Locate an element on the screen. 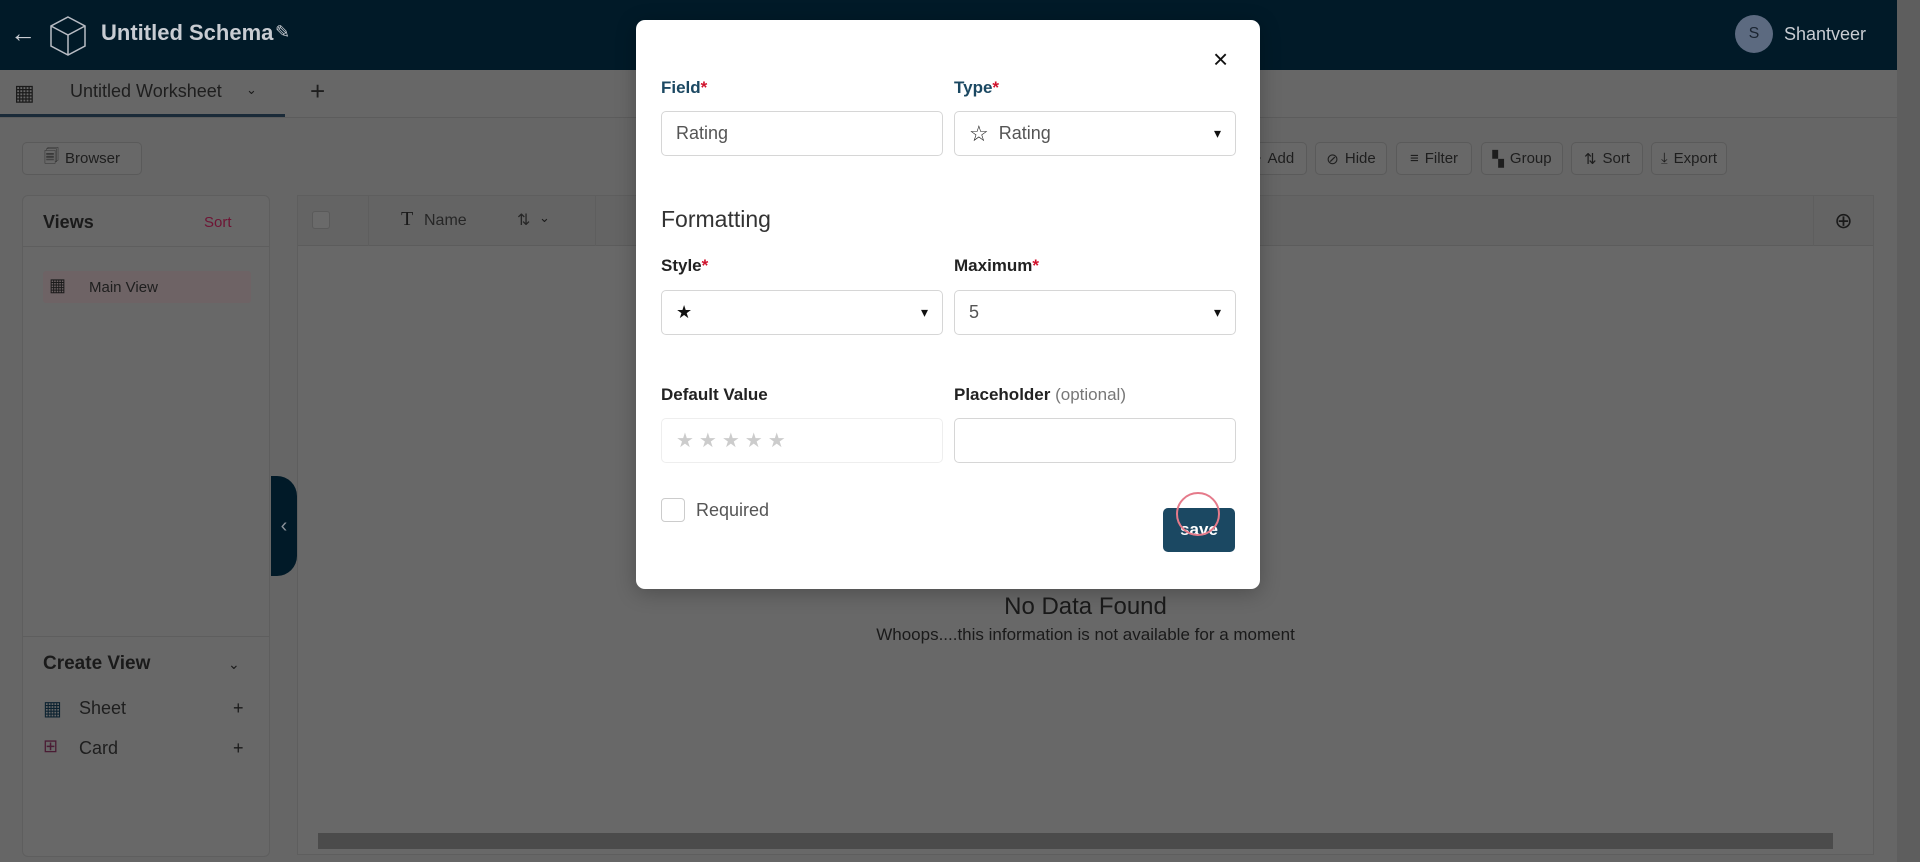  tab-untitled-worksheet: ▦ Untitled Worksheet ⌄ is located at coordinates (142, 93).